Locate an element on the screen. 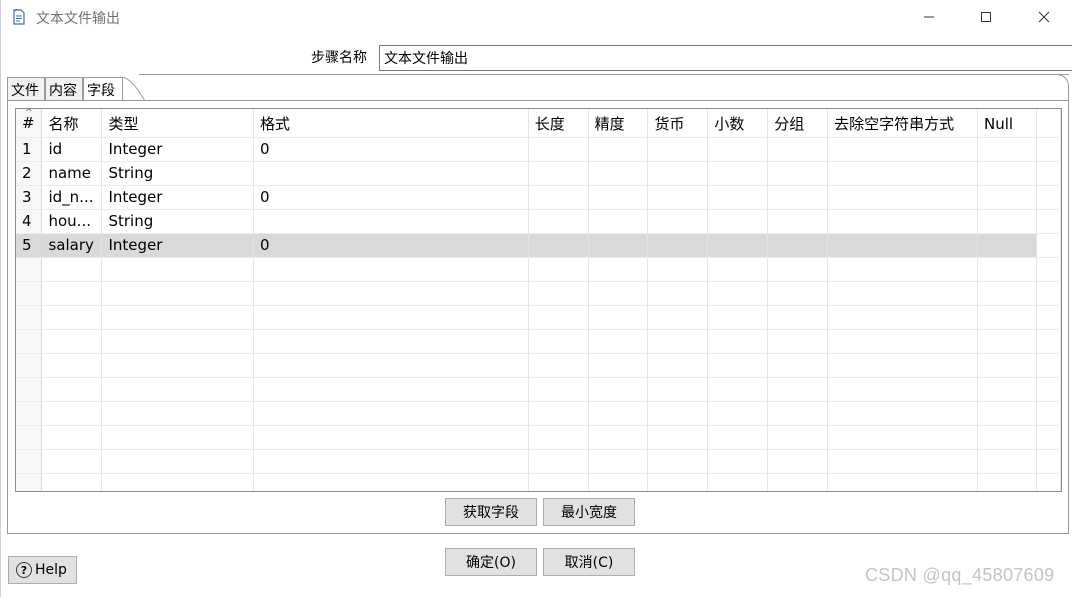  minimize-button is located at coordinates (929, 17).